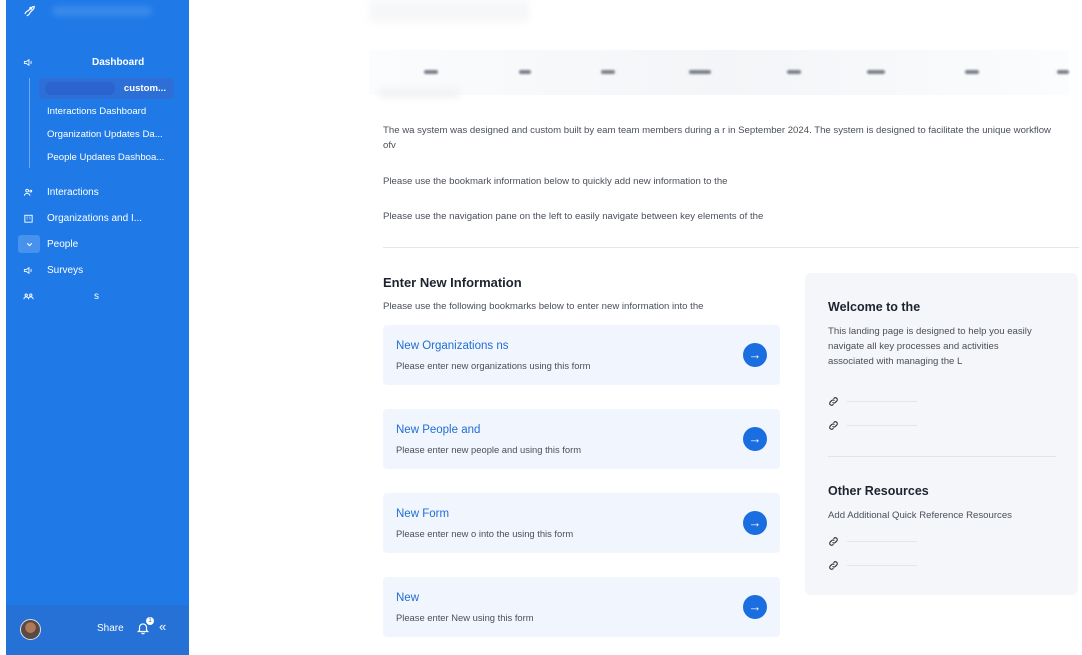 The height and width of the screenshot is (655, 1082). What do you see at coordinates (162, 626) in the screenshot?
I see `collapse-sidebar-icon: «` at bounding box center [162, 626].